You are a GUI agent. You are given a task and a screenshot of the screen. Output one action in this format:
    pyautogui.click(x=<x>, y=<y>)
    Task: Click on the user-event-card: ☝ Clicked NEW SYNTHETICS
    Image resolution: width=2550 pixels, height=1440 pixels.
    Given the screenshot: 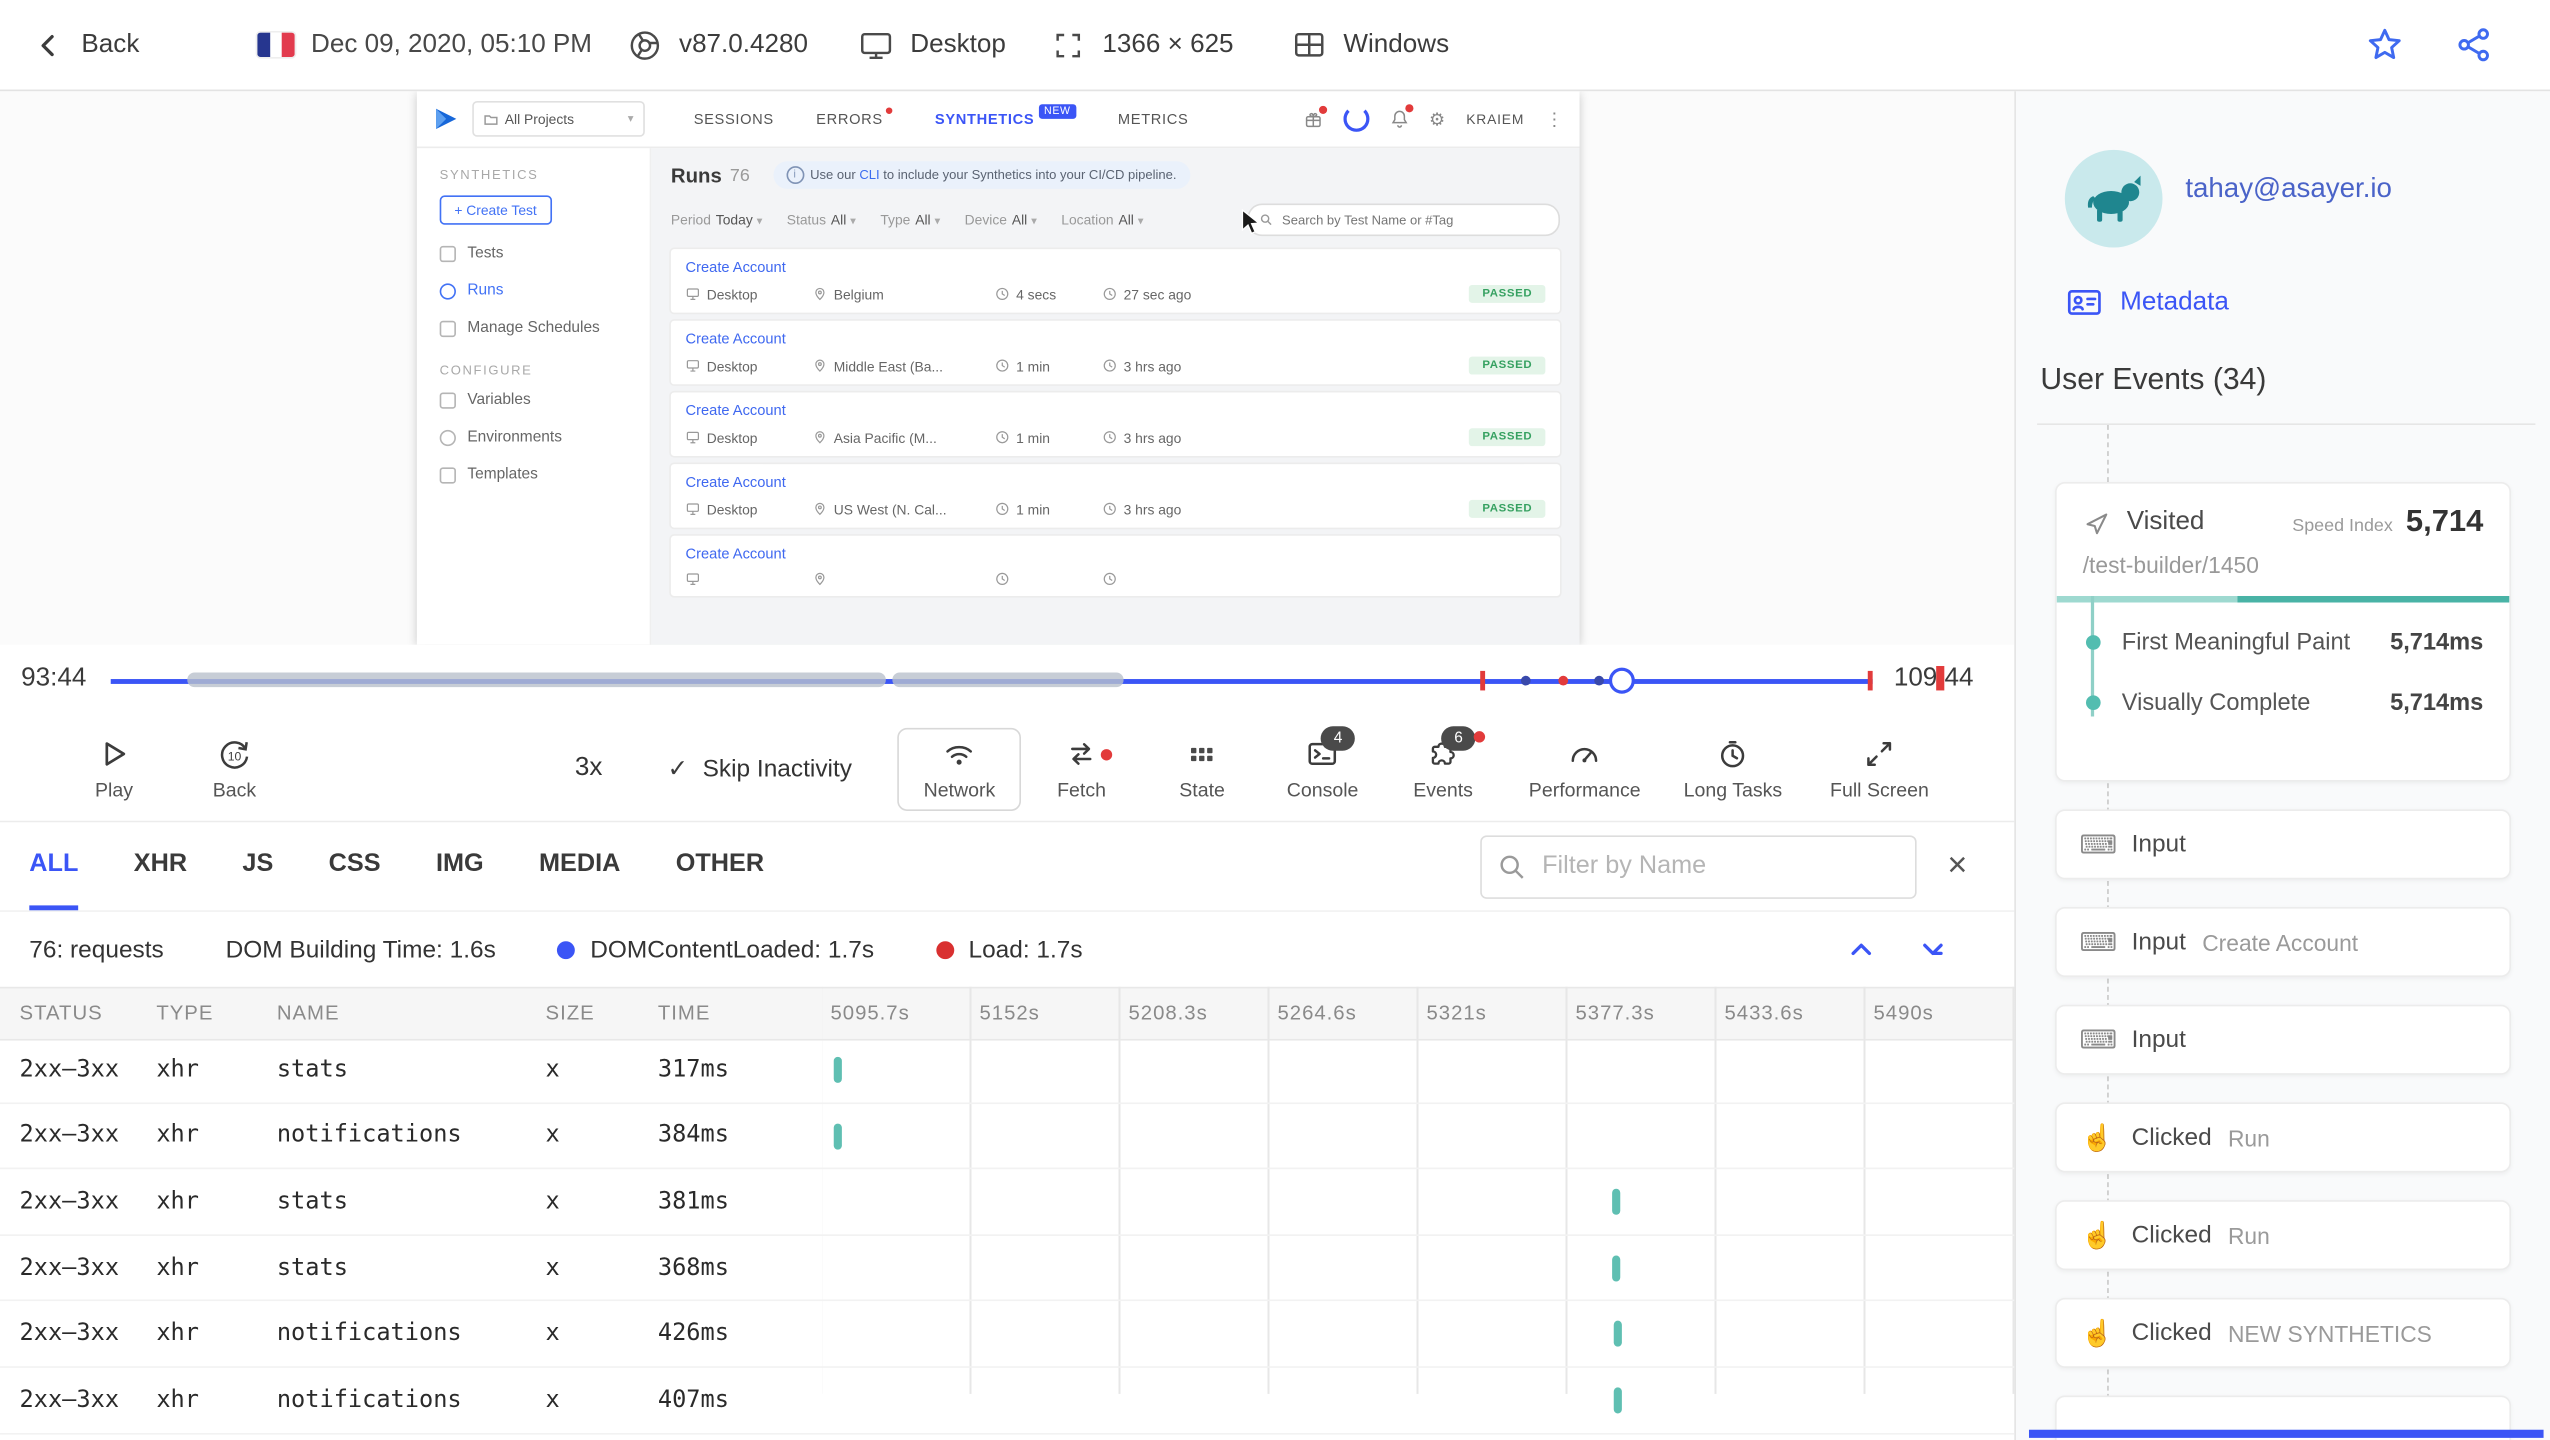 What is the action you would take?
    pyautogui.click(x=2283, y=1332)
    